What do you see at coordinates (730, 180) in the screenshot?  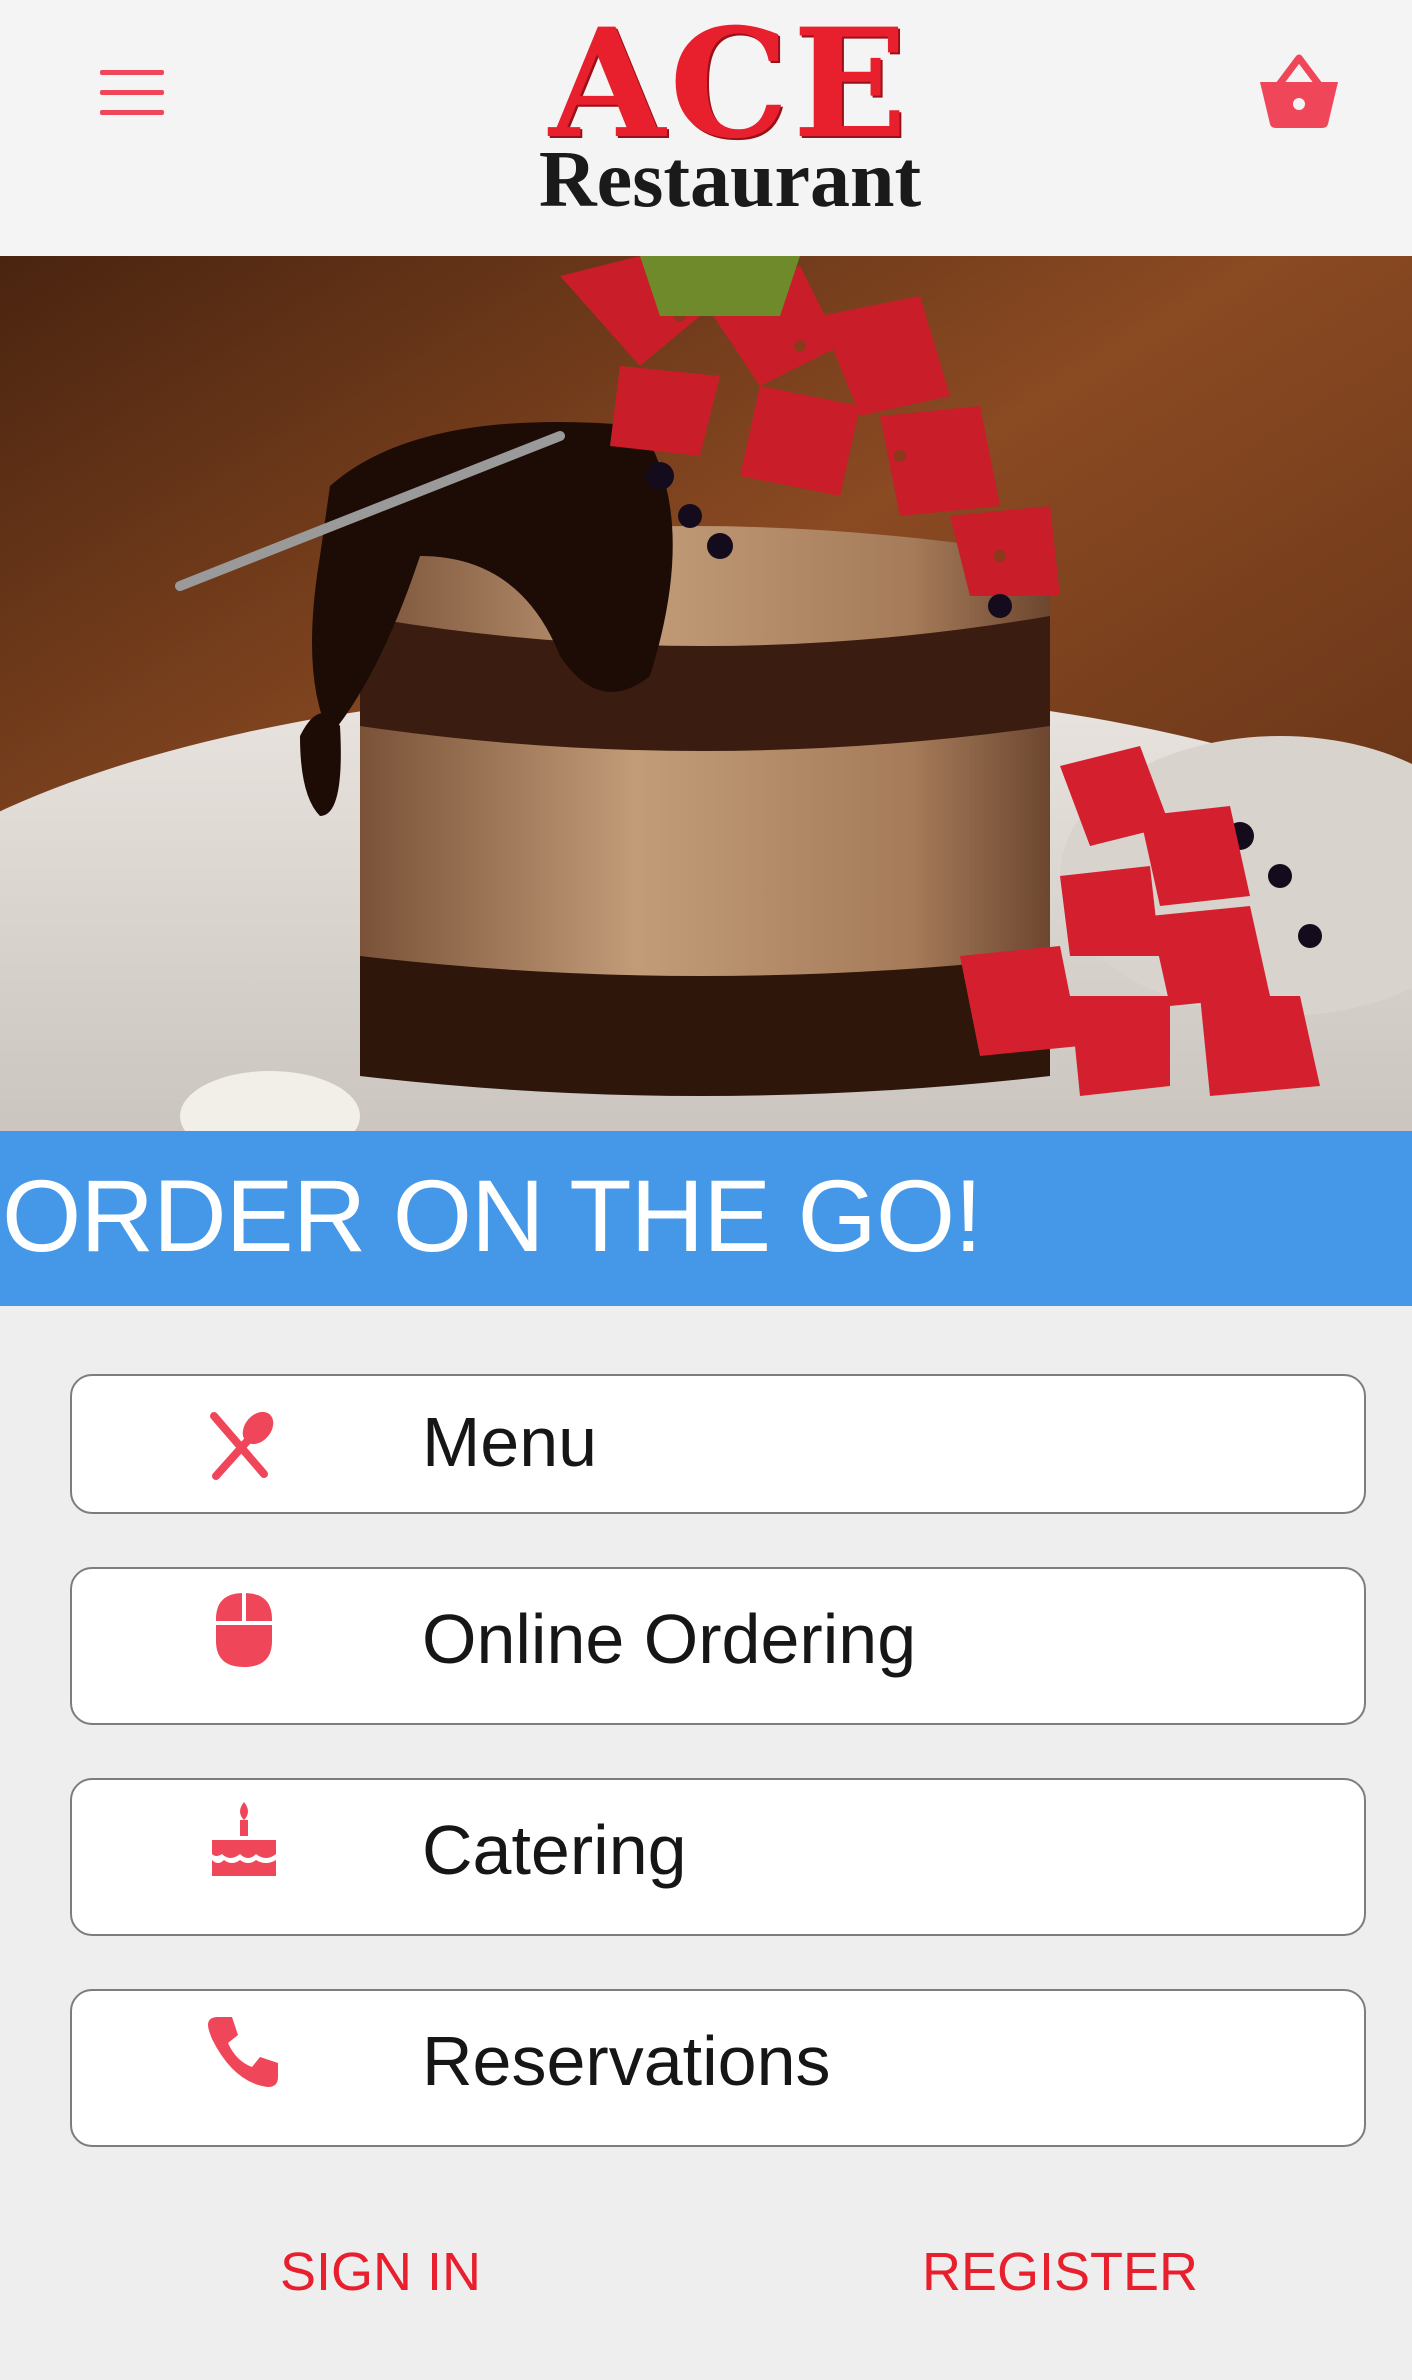 I see `logo-subtitle: Restaurant` at bounding box center [730, 180].